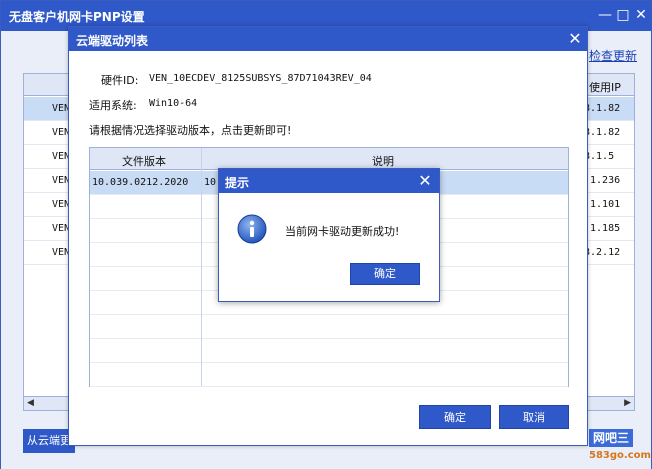  Describe the element at coordinates (599, 156) in the screenshot. I see `device-ip-cell: 8.1.5` at that location.